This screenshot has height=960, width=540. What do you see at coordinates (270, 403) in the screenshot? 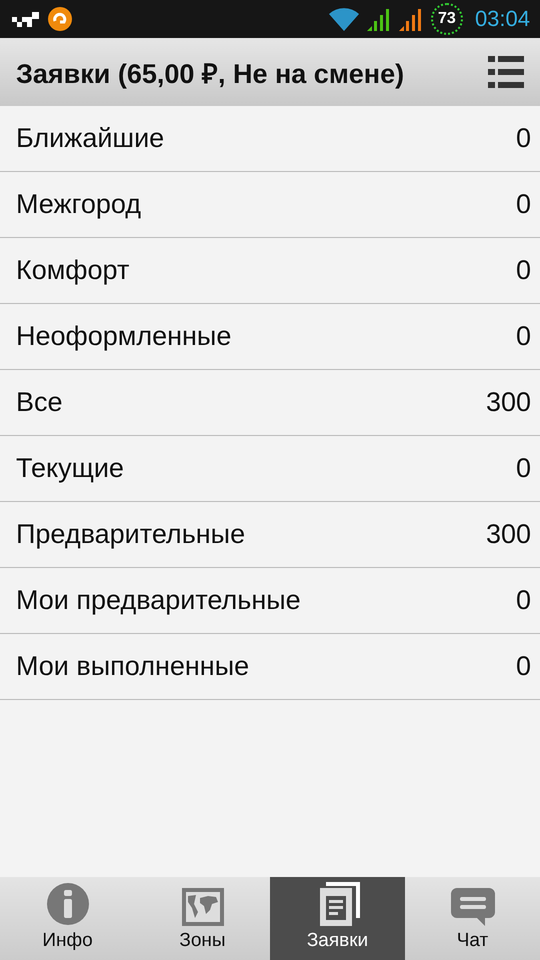
I see `list-item: Все 300` at bounding box center [270, 403].